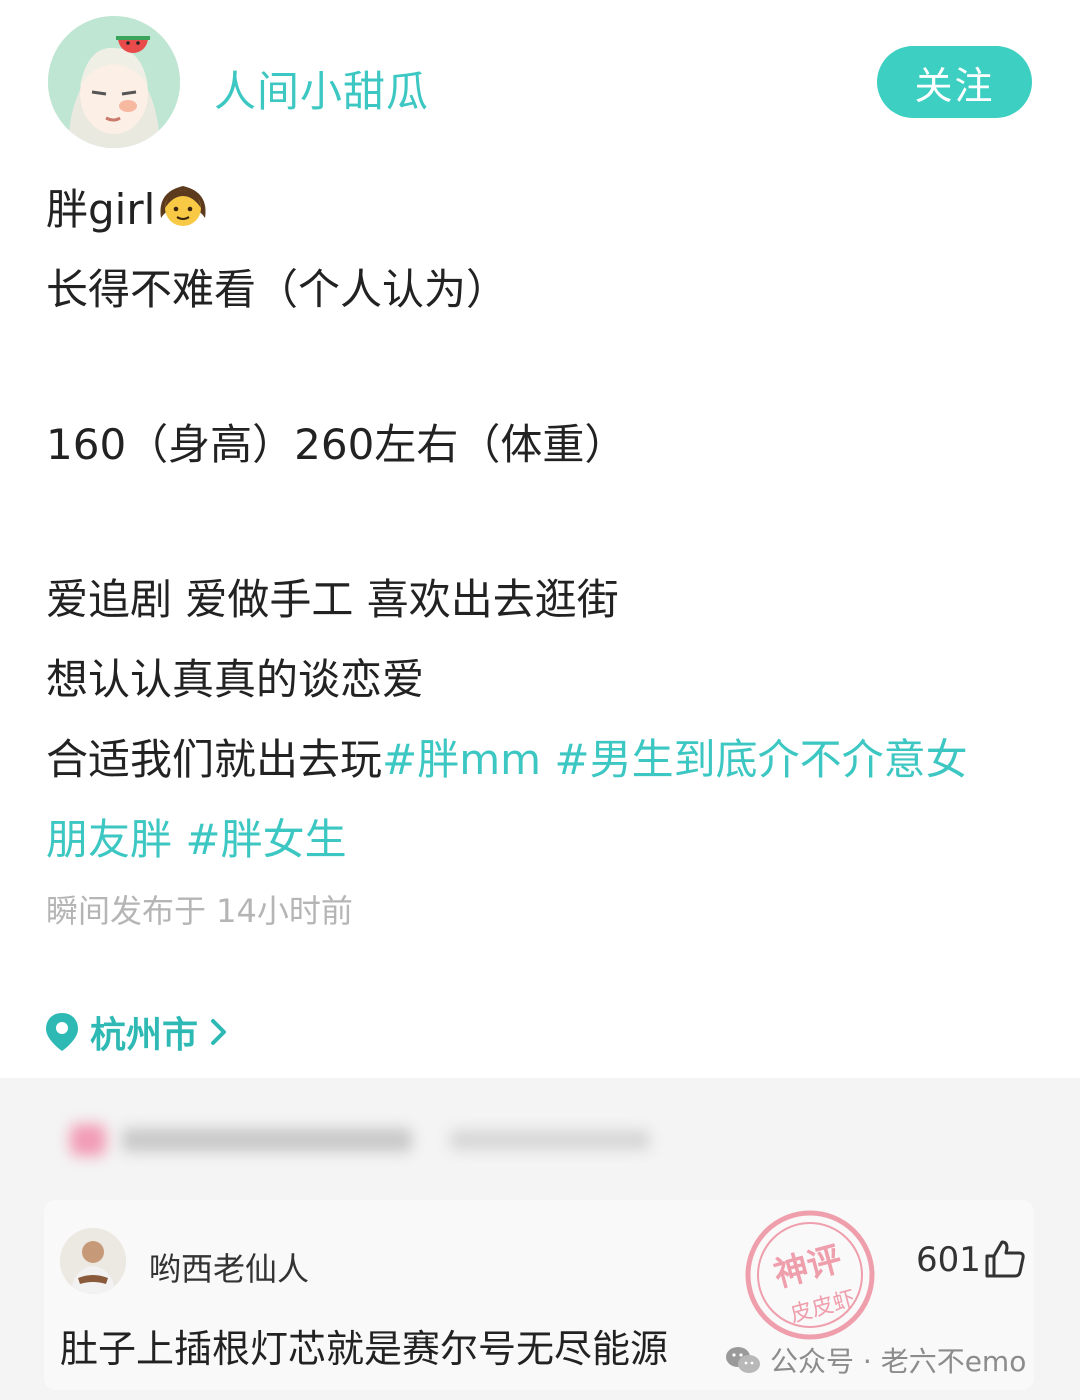 This screenshot has height=1400, width=1080. Describe the element at coordinates (948, 1260) in the screenshot. I see `comment-like-count: 601` at that location.